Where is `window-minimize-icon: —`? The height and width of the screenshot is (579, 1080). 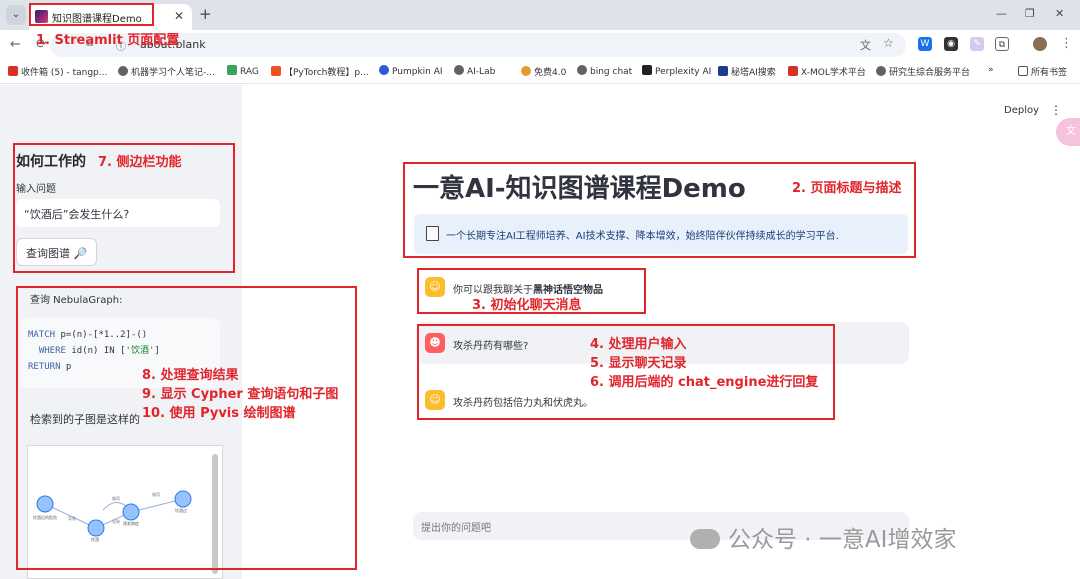
window-minimize-icon: — is located at coordinates (1001, 13).